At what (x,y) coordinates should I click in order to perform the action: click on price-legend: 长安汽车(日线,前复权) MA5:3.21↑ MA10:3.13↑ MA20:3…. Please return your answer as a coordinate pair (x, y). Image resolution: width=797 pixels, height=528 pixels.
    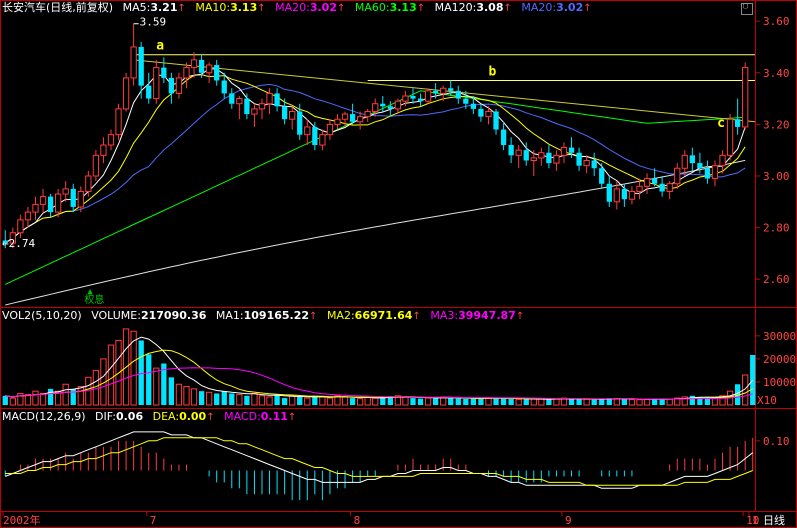
    Looking at the image, I should click on (300, 8).